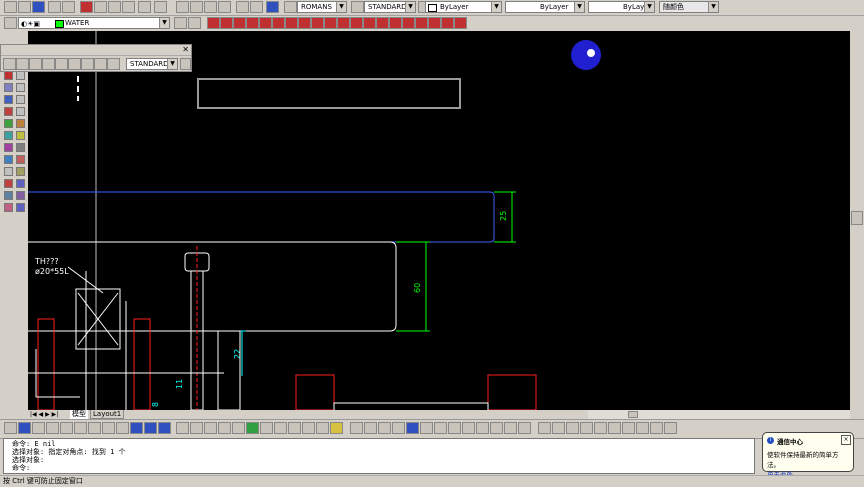  Describe the element at coordinates (100, 64) in the screenshot. I see `dim-tool-8-icon` at that location.